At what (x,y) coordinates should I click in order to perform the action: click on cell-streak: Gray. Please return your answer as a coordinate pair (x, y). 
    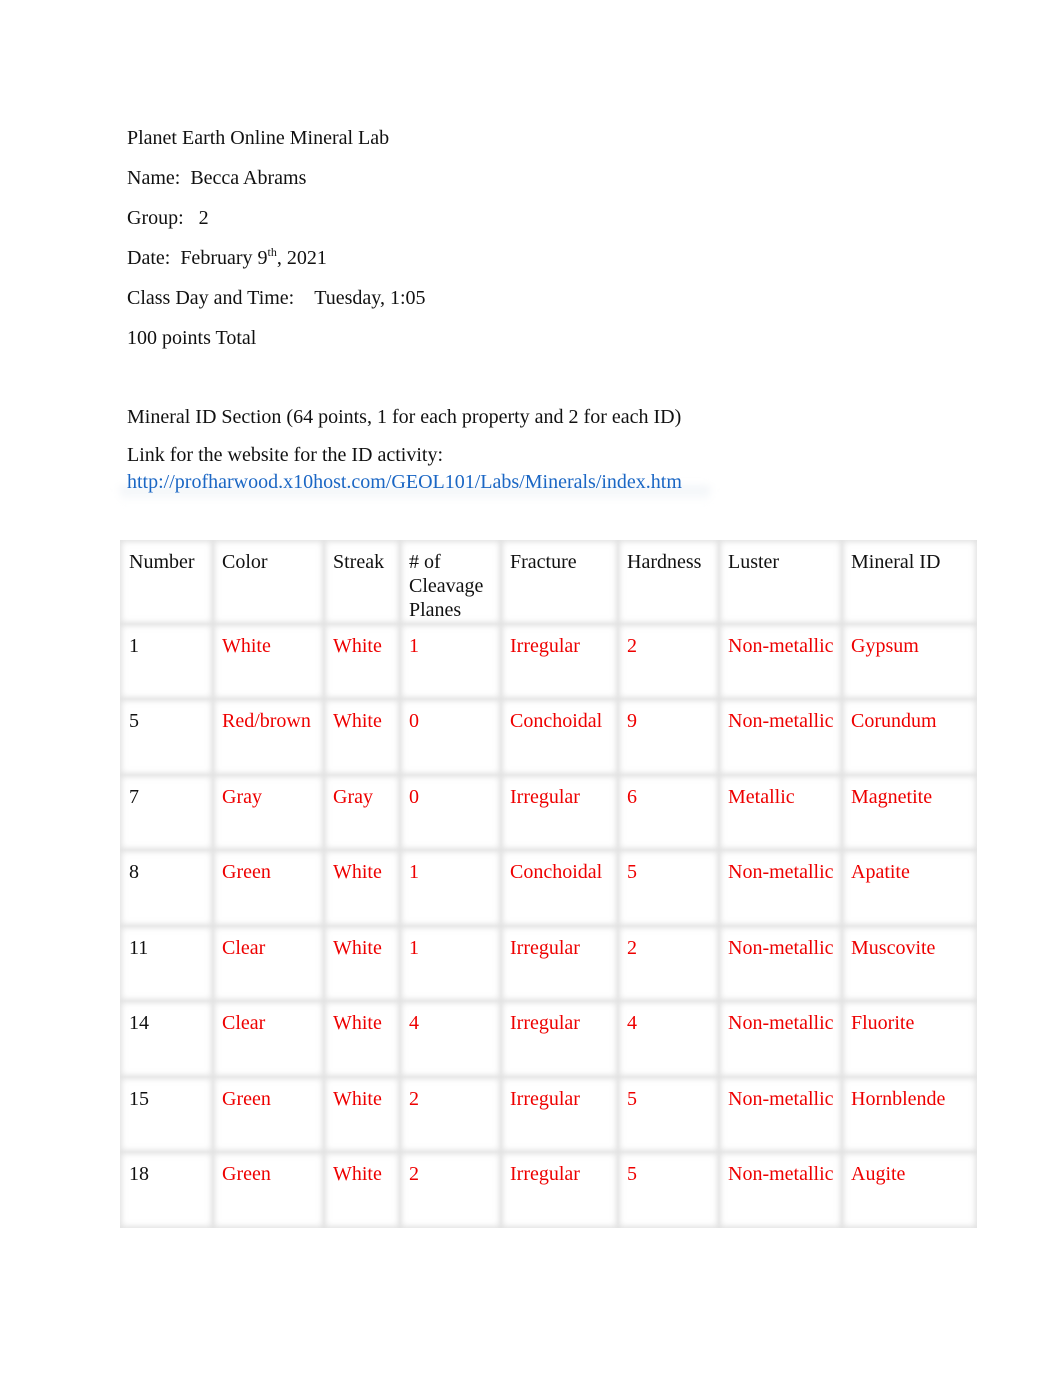
    Looking at the image, I should click on (362, 813).